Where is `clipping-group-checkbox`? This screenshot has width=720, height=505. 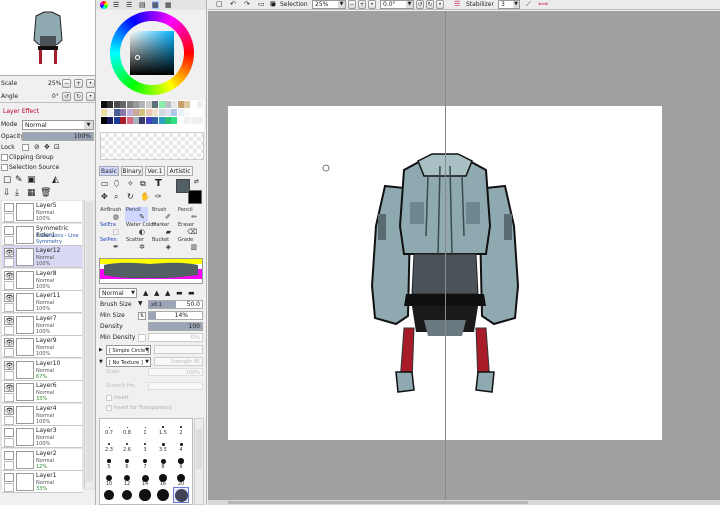
clipping-group-checkbox is located at coordinates (4, 157).